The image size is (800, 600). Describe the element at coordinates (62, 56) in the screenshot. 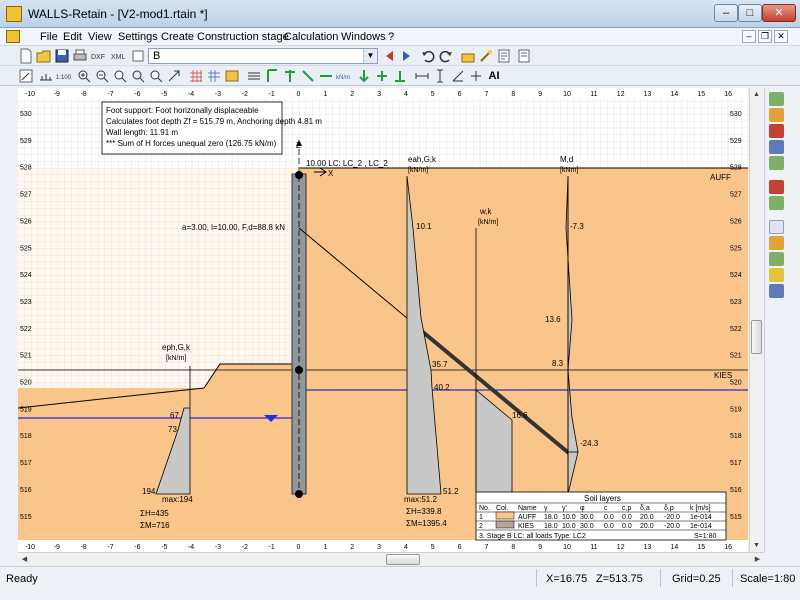

I see `save-icon` at that location.